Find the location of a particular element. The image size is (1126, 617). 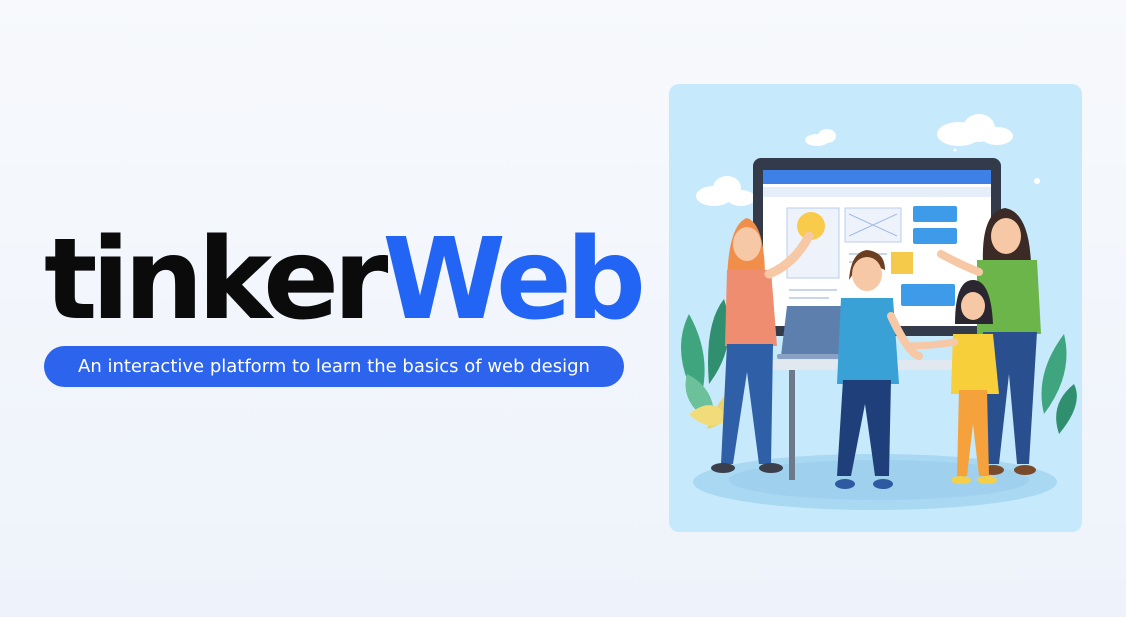

brand-logo: tinkerWeb is located at coordinates (345, 280).